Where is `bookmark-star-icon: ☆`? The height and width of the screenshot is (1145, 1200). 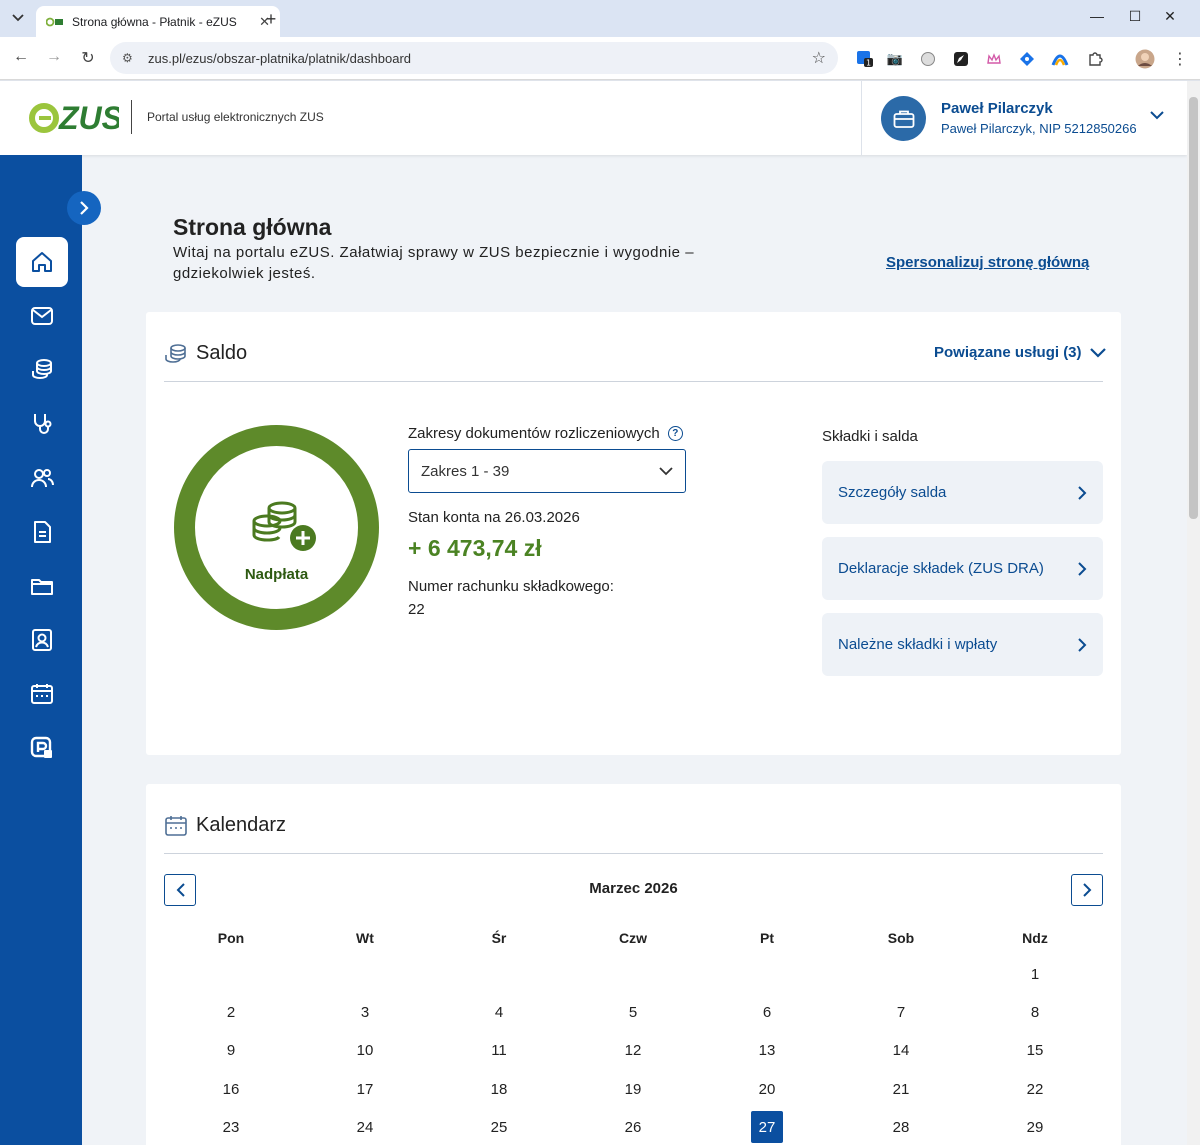
bookmark-star-icon: ☆ is located at coordinates (819, 58).